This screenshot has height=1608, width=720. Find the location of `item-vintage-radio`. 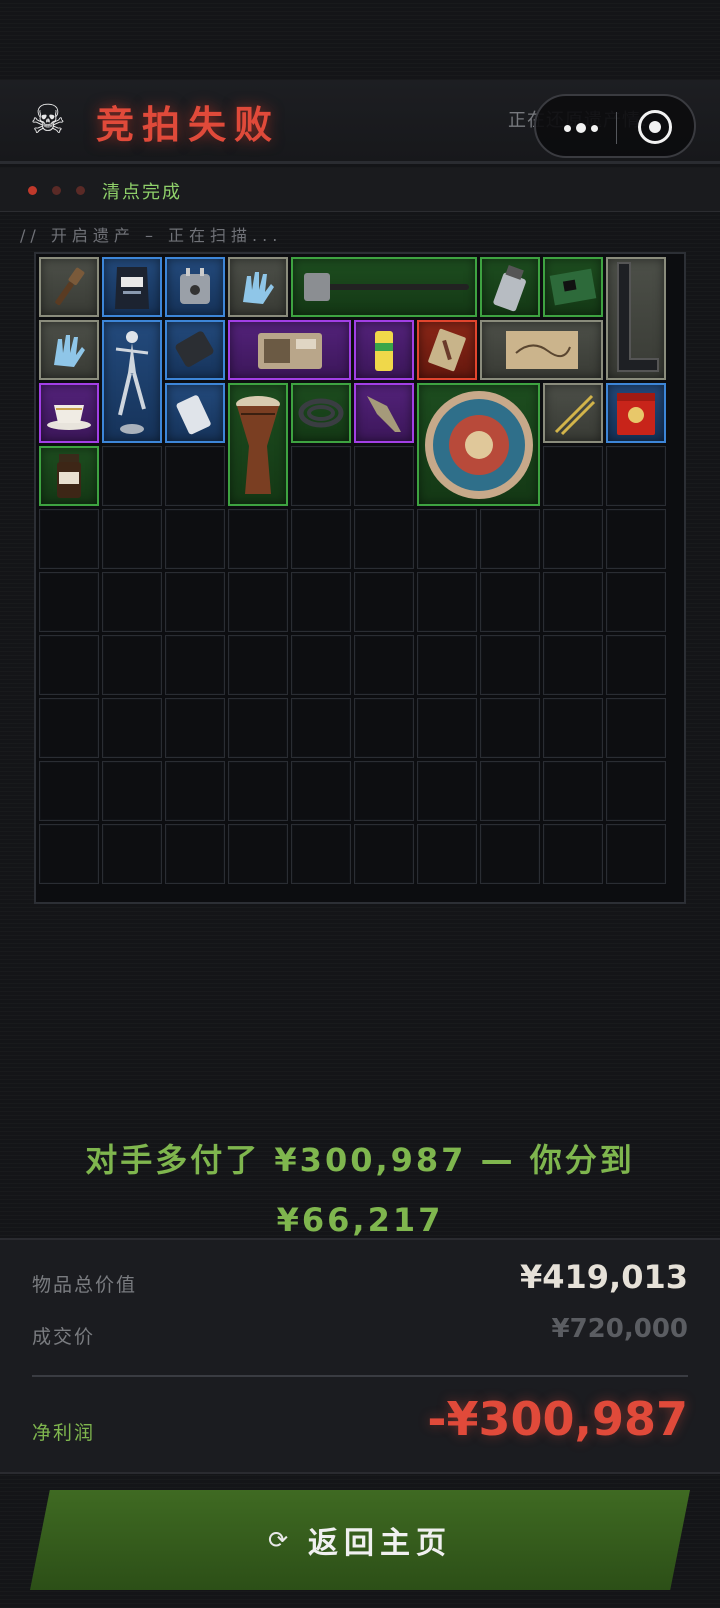

item-vintage-radio is located at coordinates (289, 350).